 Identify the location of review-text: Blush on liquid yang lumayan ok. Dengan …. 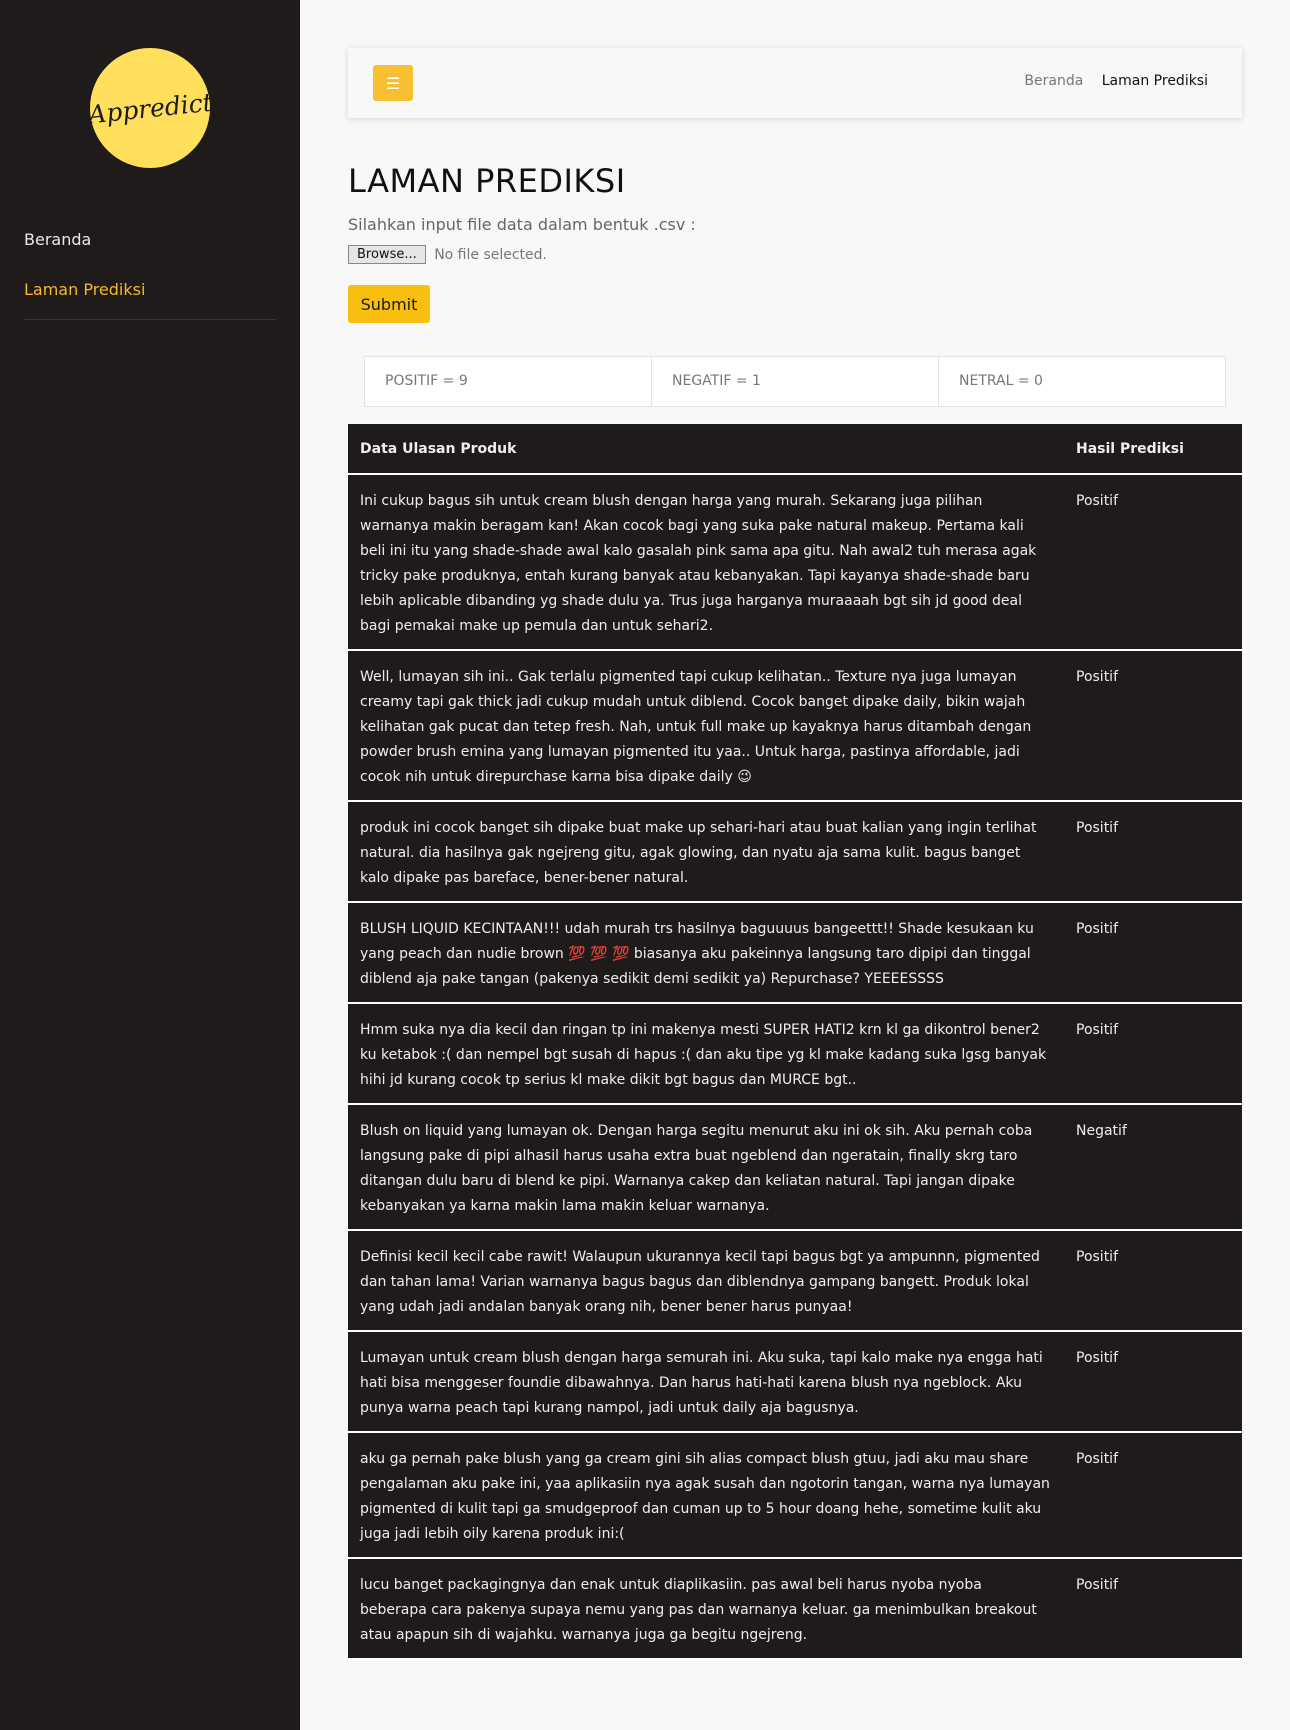
(706, 1167).